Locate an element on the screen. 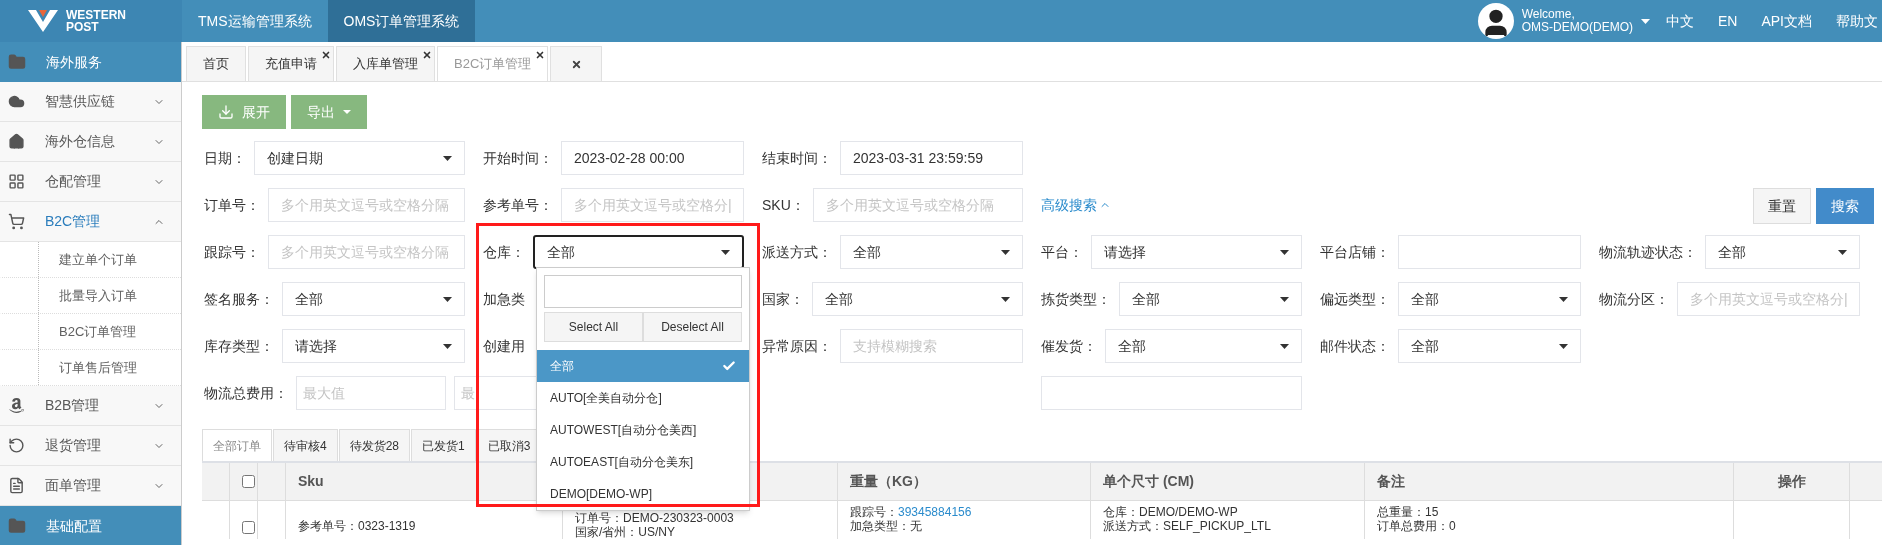 The image size is (1882, 545). select-field: 创建日期 is located at coordinates (359, 158).